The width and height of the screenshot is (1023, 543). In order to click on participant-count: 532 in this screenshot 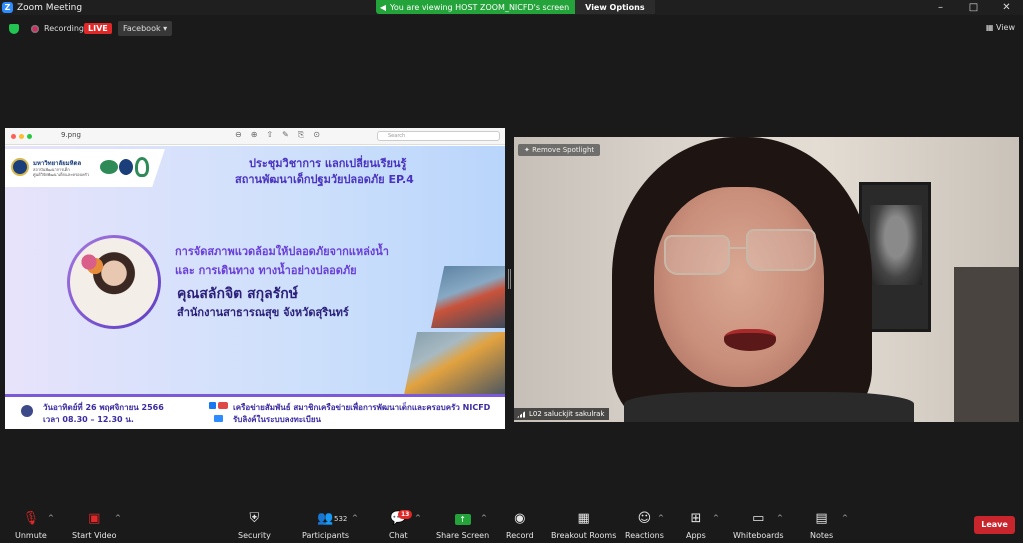, I will do `click(341, 519)`.